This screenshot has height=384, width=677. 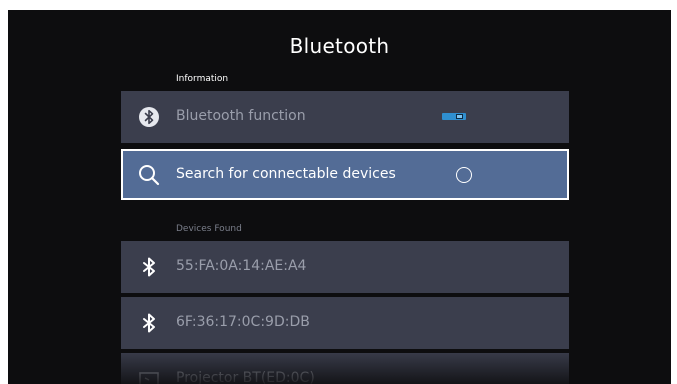 I want to click on section-label-information: Information, so click(x=202, y=79).